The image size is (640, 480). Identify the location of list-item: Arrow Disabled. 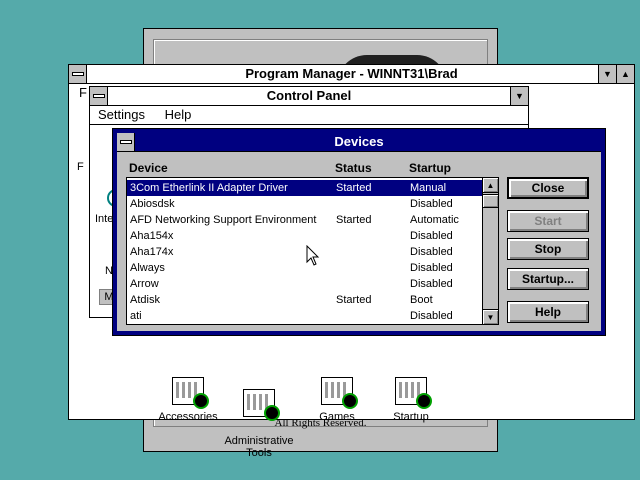
(304, 284).